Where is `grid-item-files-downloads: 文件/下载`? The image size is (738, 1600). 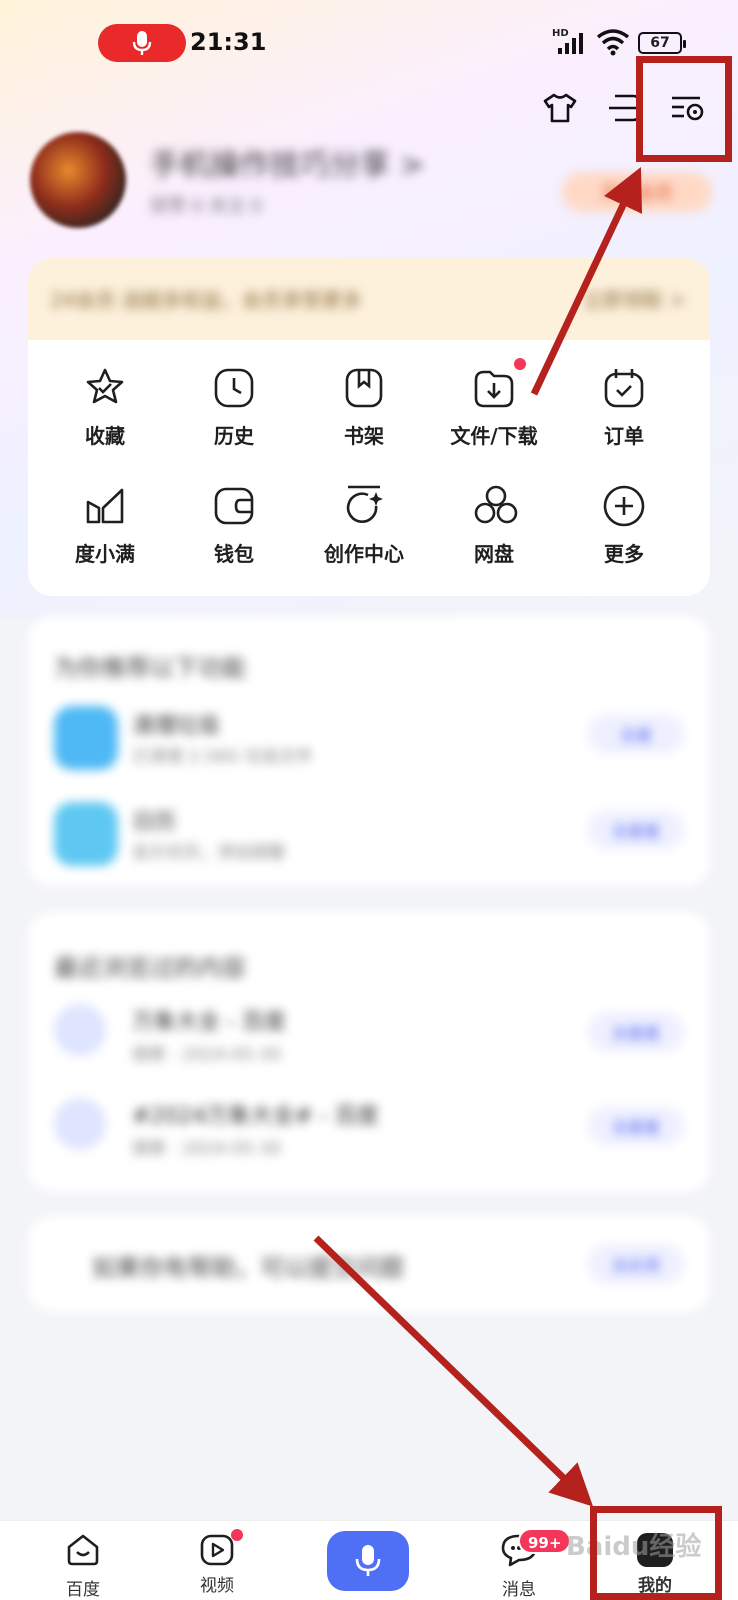 grid-item-files-downloads: 文件/下载 is located at coordinates (494, 412).